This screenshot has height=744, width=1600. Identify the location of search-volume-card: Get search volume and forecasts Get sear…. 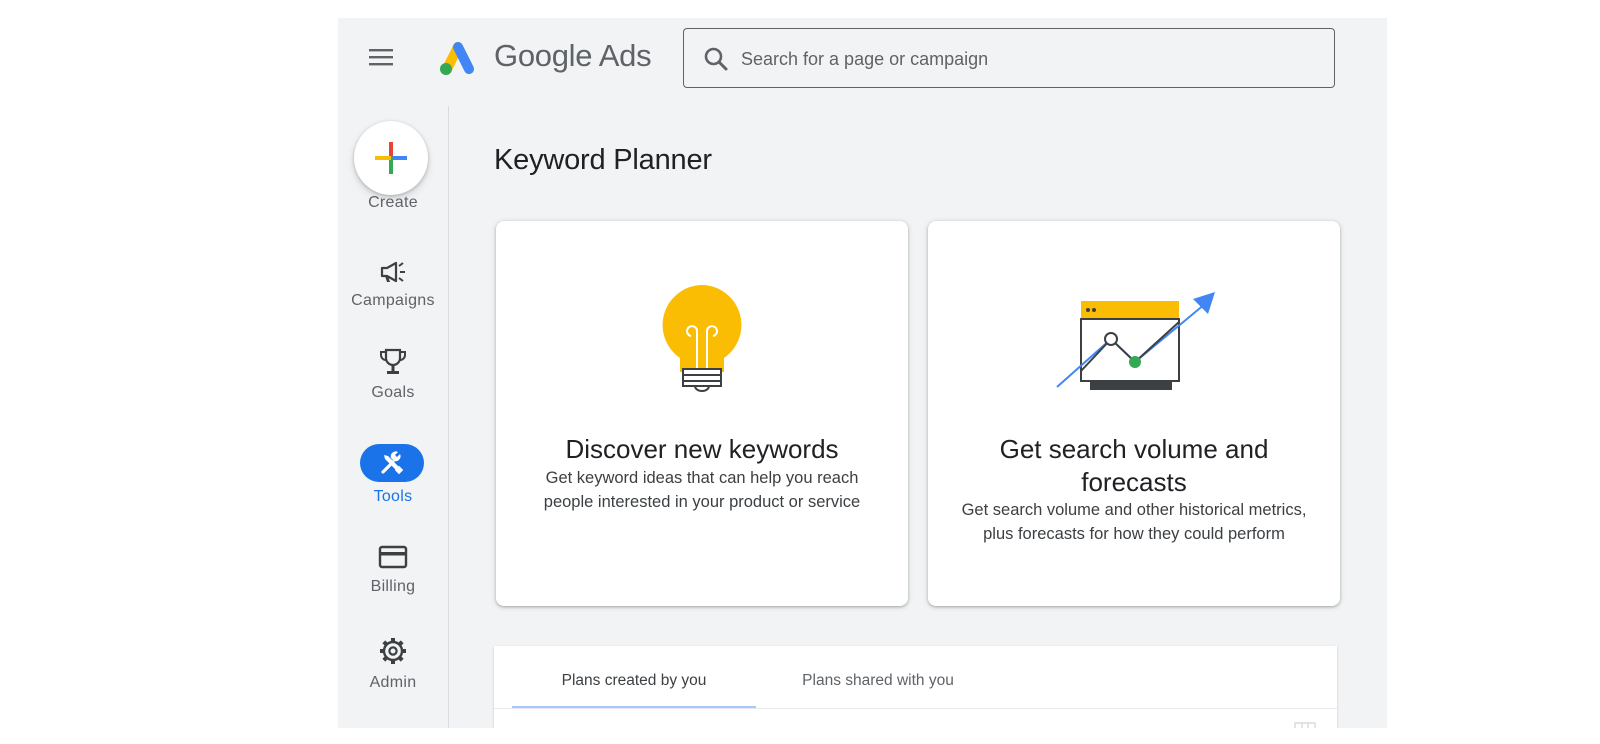
(1134, 413).